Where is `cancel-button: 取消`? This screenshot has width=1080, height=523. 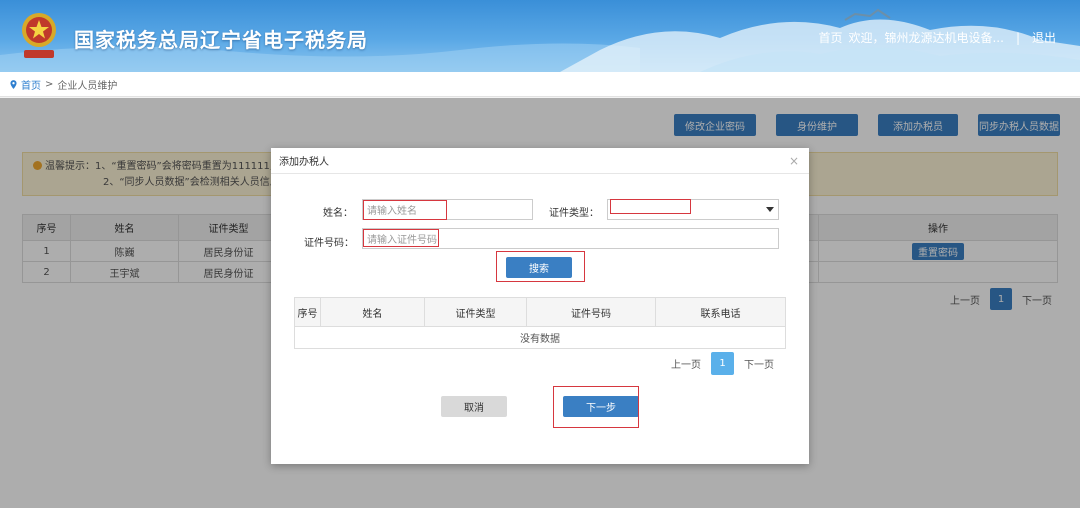
cancel-button: 取消 is located at coordinates (474, 406).